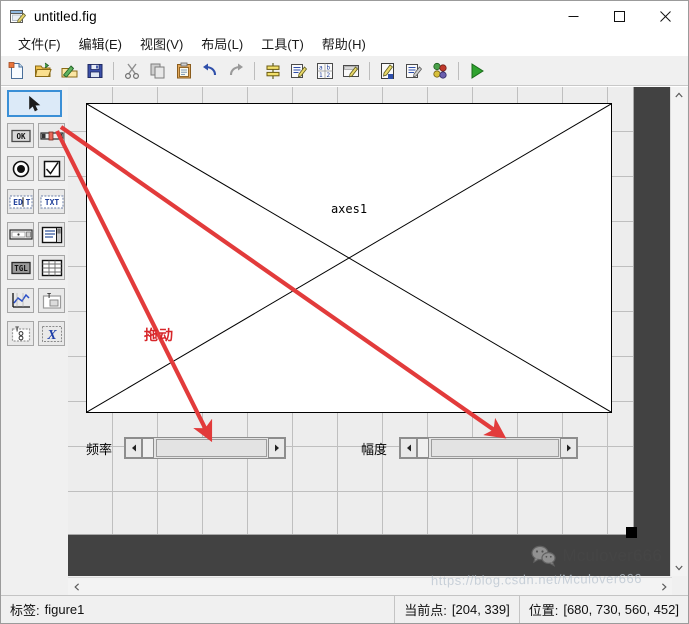  Describe the element at coordinates (134, 448) in the screenshot. I see `slider-frequency-left-arrow` at that location.